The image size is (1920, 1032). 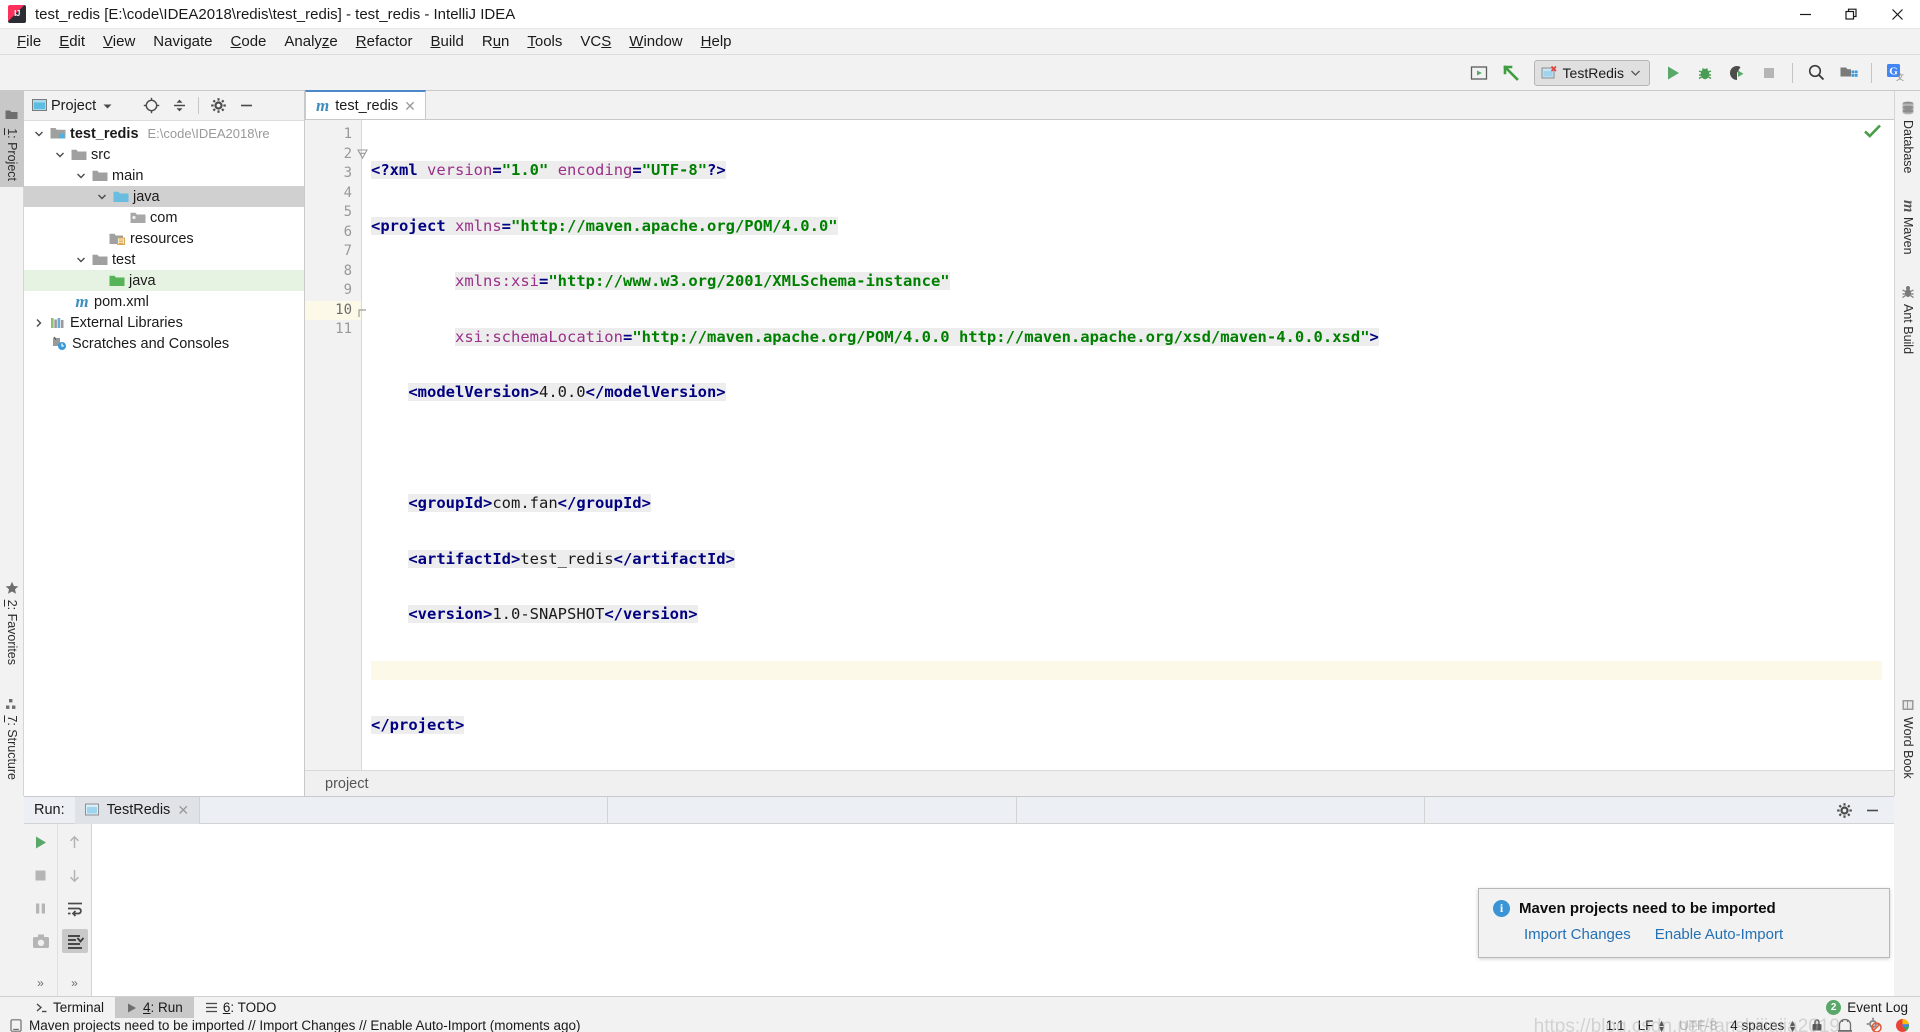 What do you see at coordinates (75, 842) in the screenshot?
I see `up-arrow-button` at bounding box center [75, 842].